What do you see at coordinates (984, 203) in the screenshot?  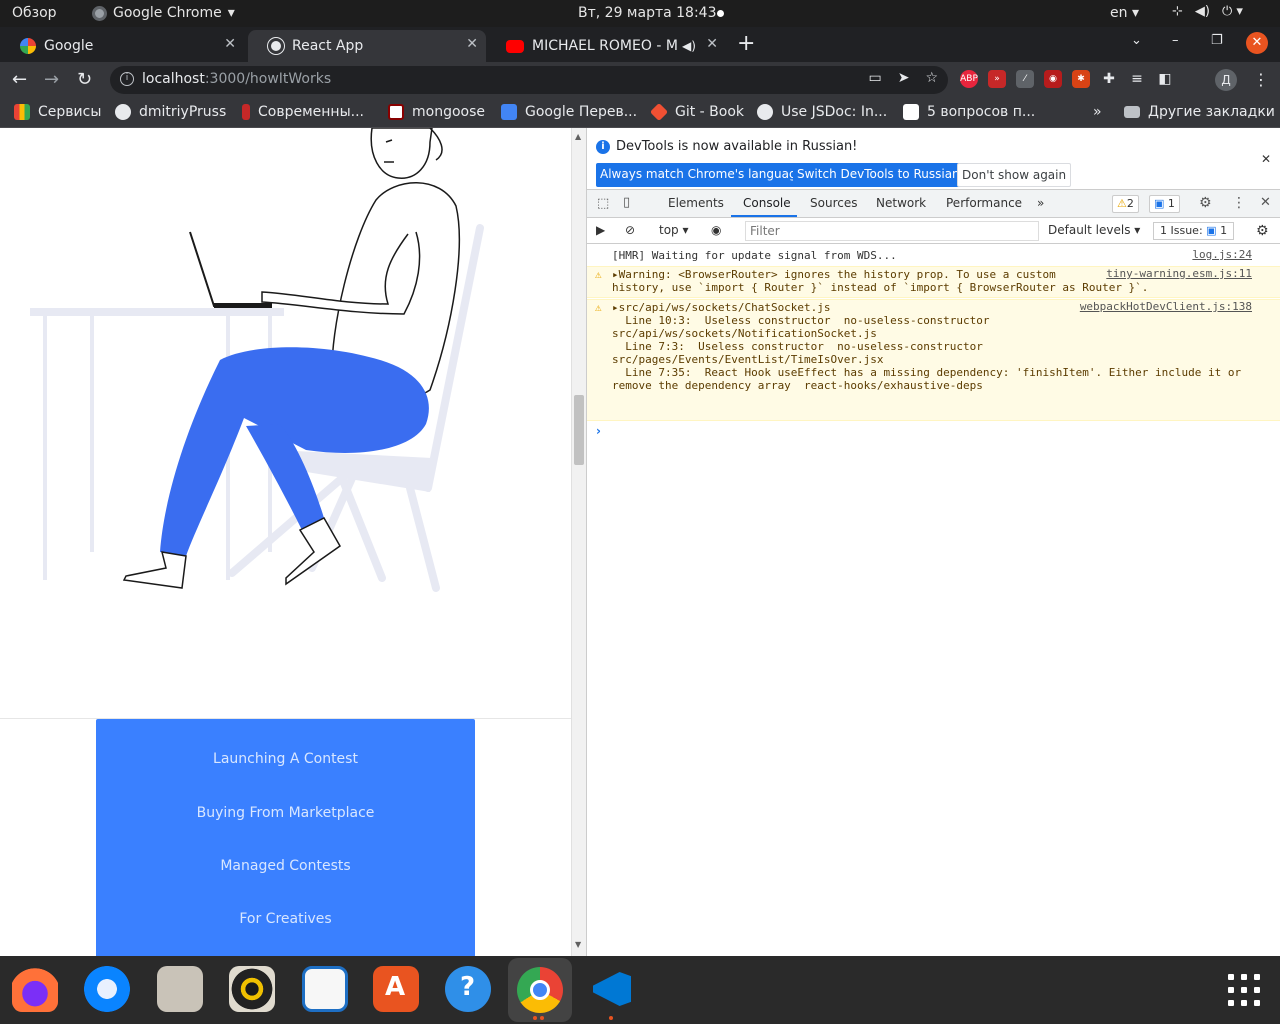 I see `tab-performance: Performance` at bounding box center [984, 203].